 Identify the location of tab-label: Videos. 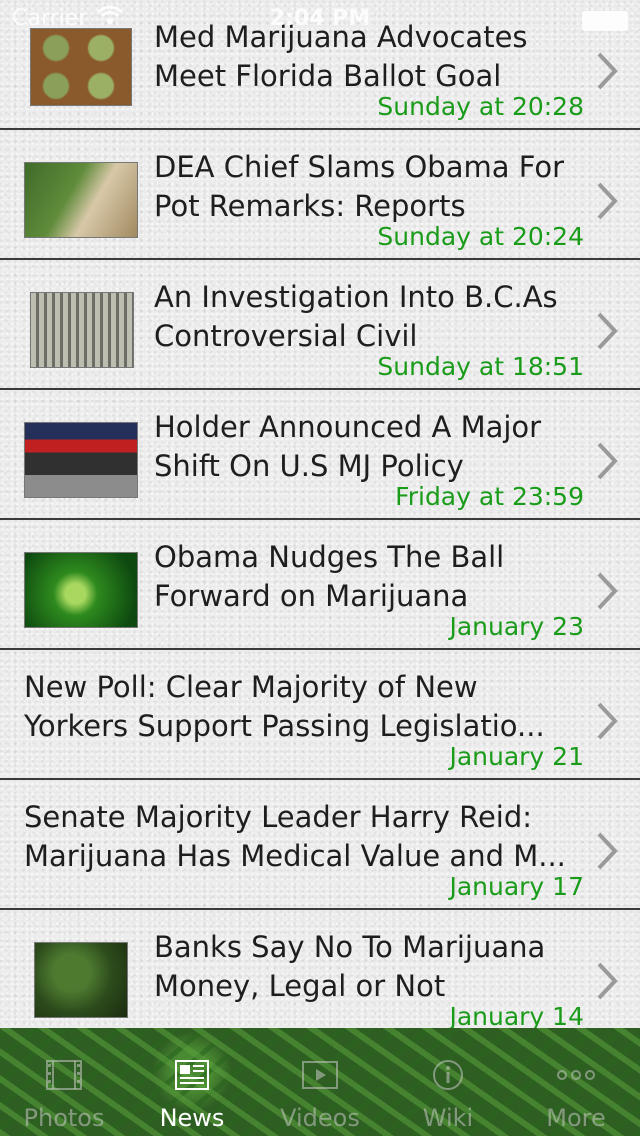
(320, 1118).